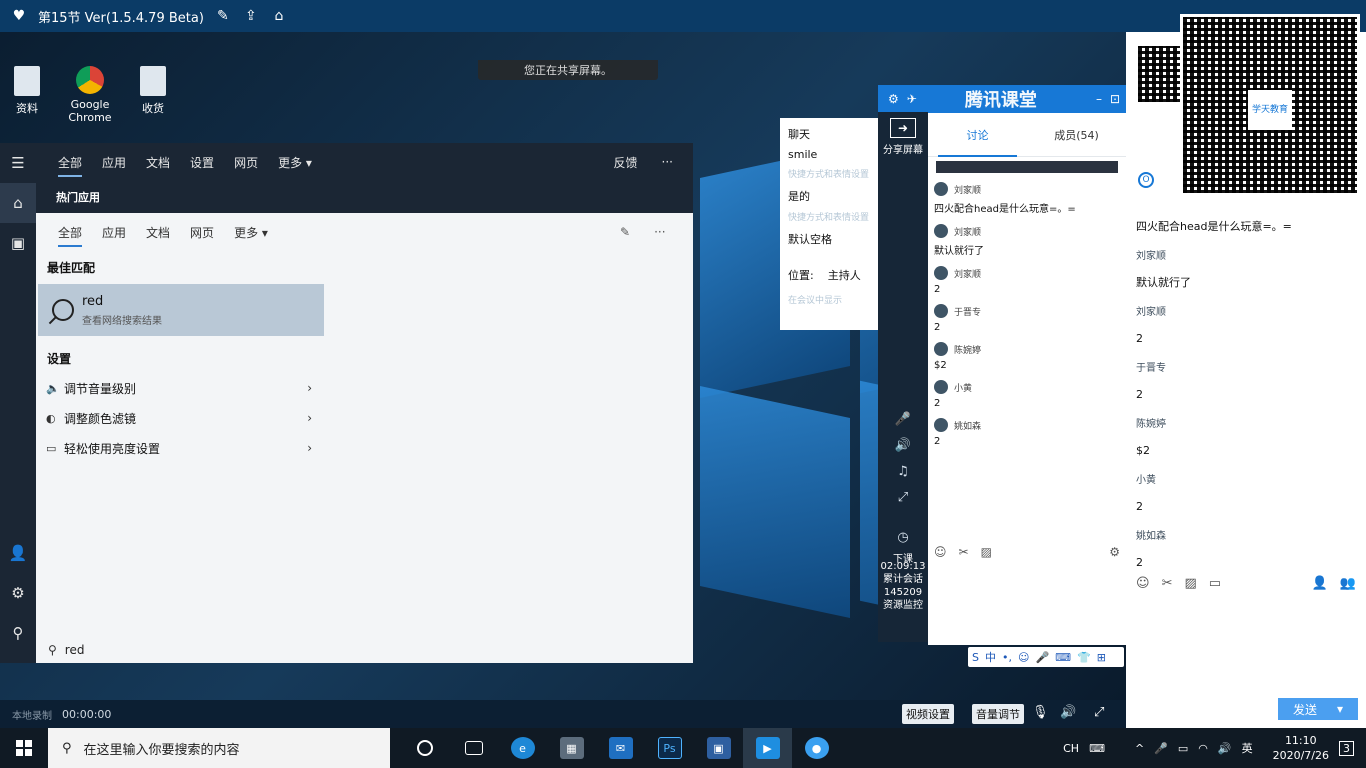  What do you see at coordinates (202, 162) in the screenshot?
I see `tab-settings: 设置` at bounding box center [202, 162].